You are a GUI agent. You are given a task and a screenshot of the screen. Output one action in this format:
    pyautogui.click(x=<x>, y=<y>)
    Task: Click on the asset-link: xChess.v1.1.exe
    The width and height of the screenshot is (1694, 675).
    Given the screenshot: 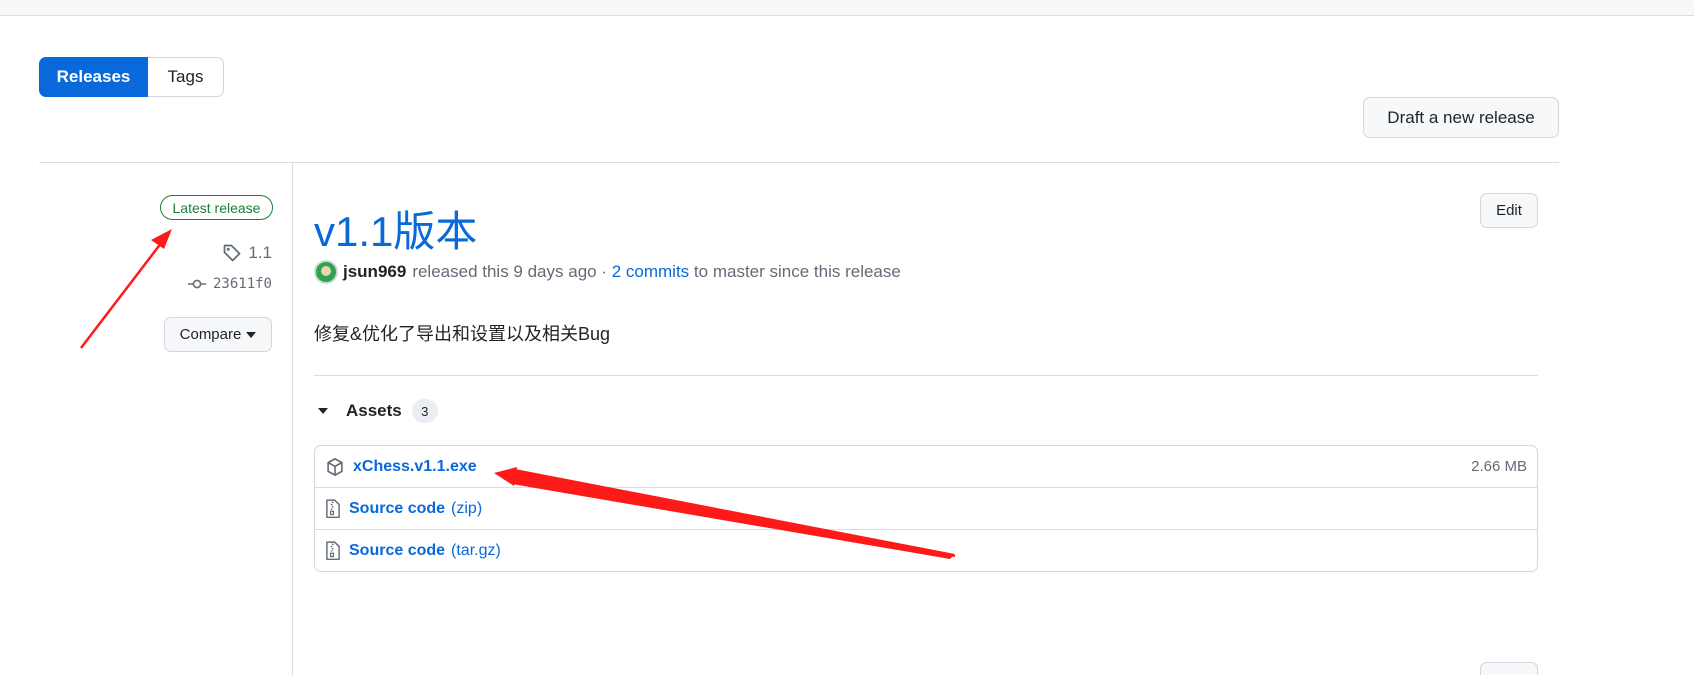 What is the action you would take?
    pyautogui.click(x=415, y=467)
    